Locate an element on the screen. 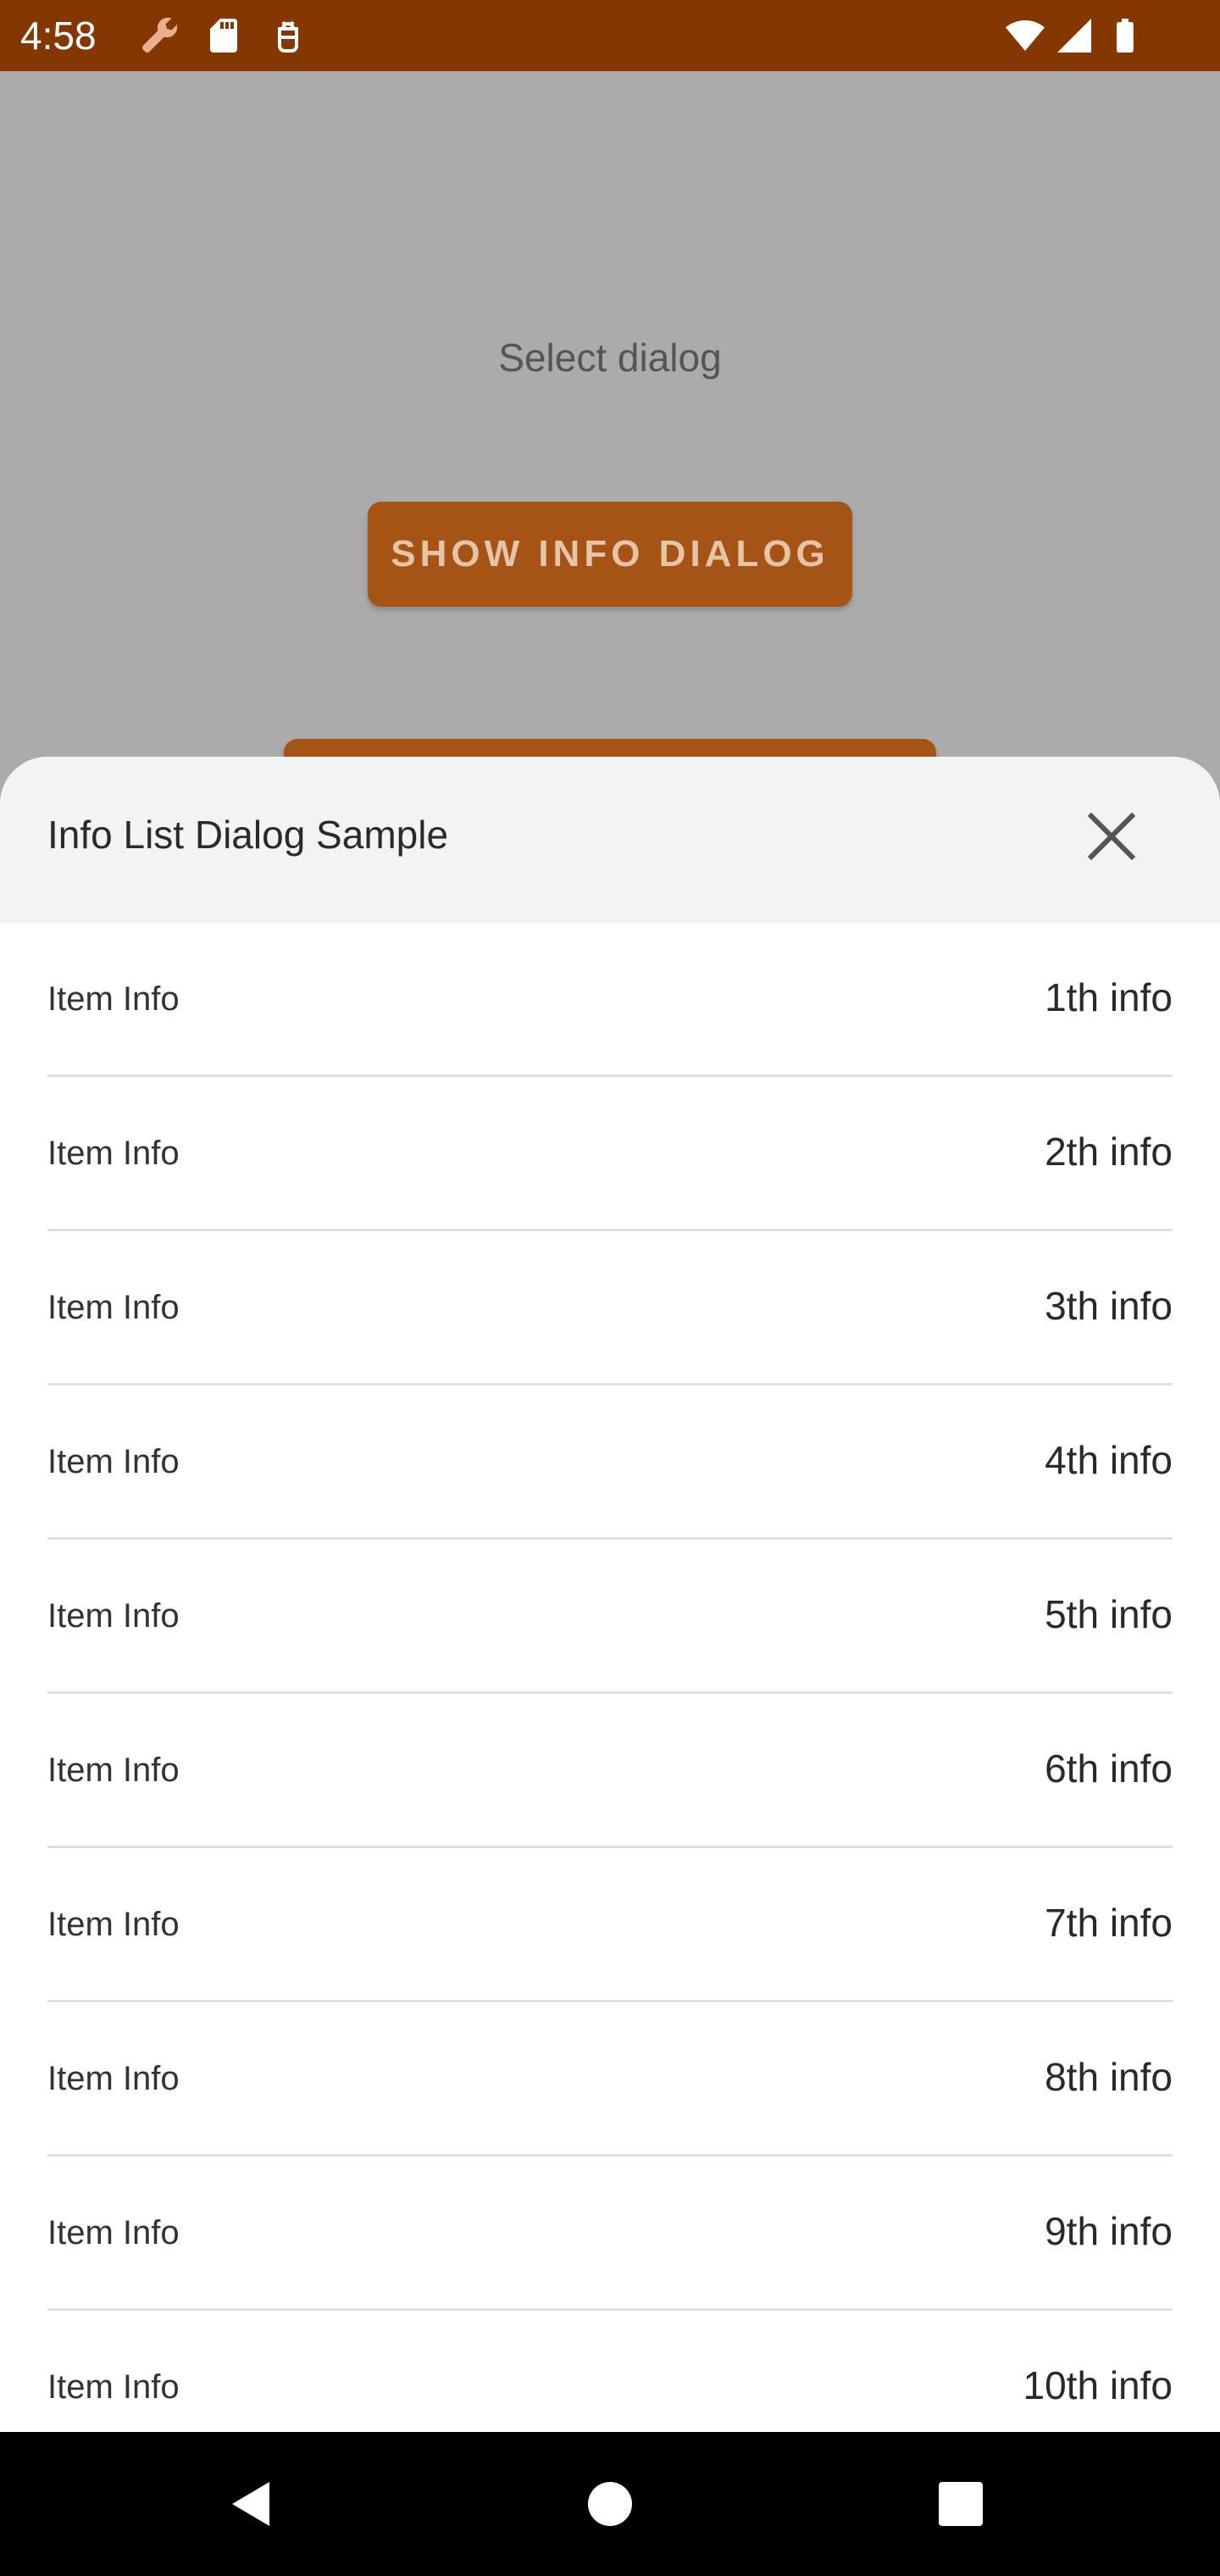 This screenshot has height=2576, width=1220. recents-square-icon is located at coordinates (961, 2504).